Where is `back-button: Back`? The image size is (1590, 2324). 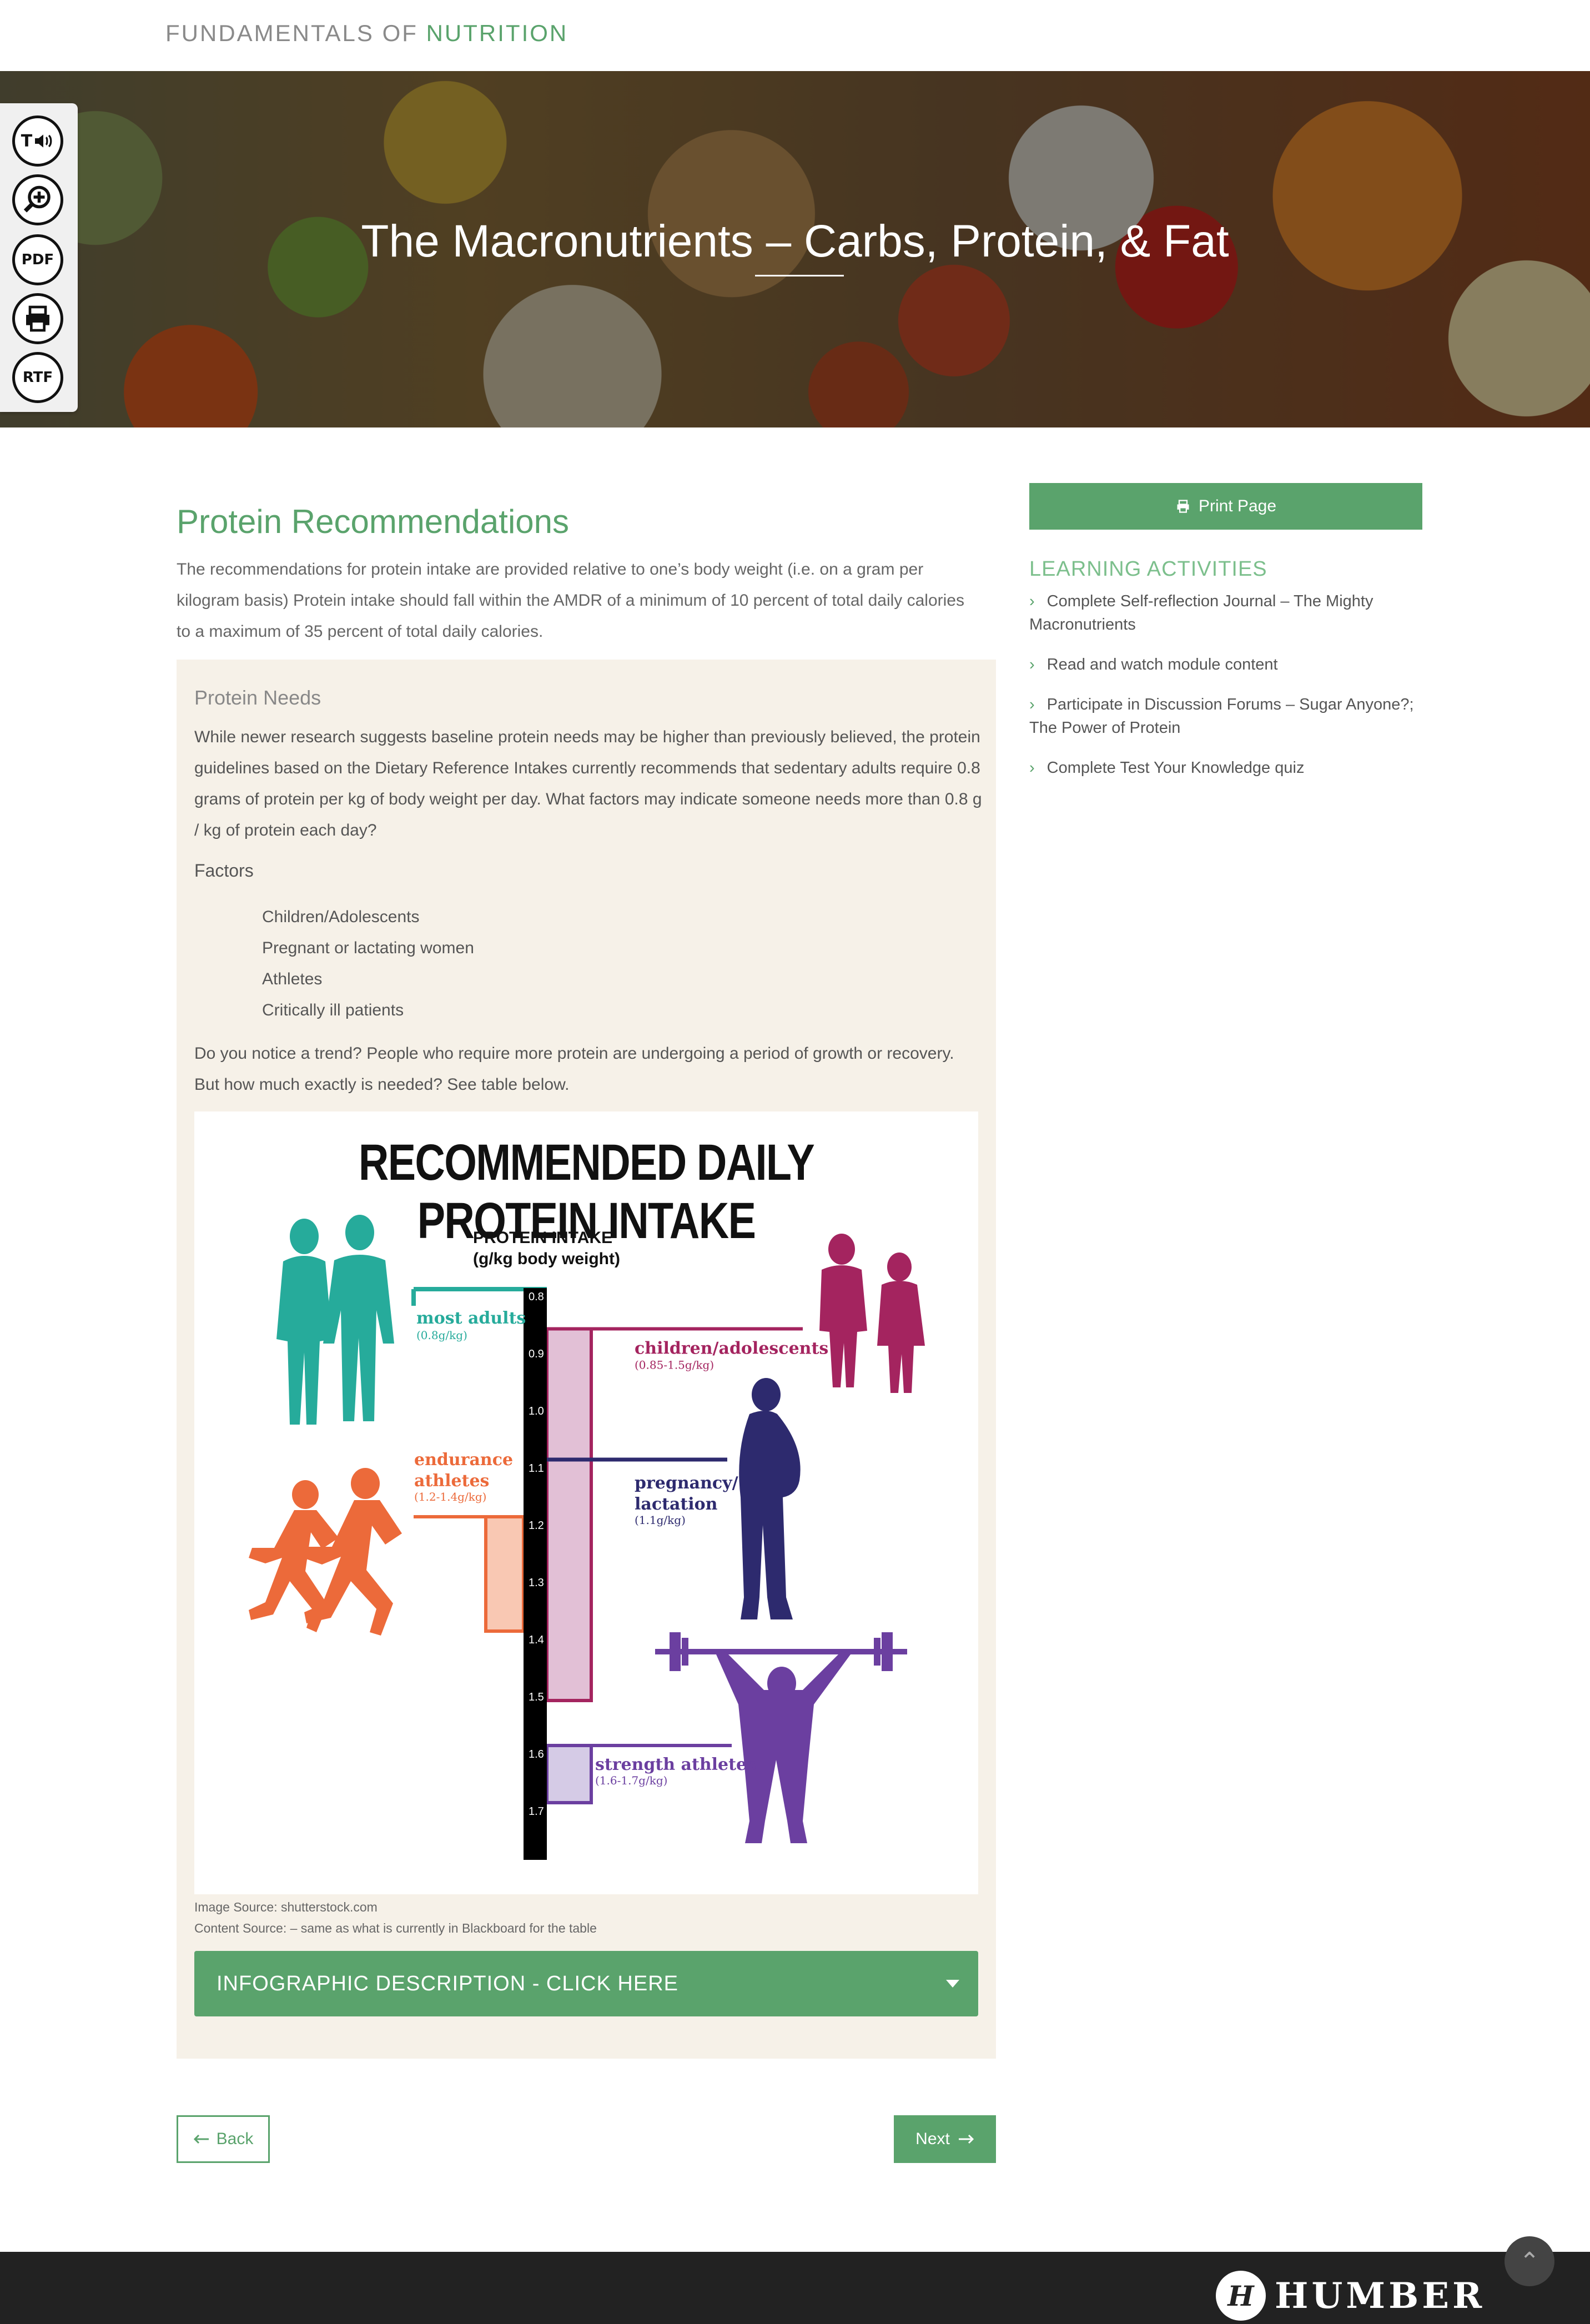
back-button: Back is located at coordinates (224, 2139).